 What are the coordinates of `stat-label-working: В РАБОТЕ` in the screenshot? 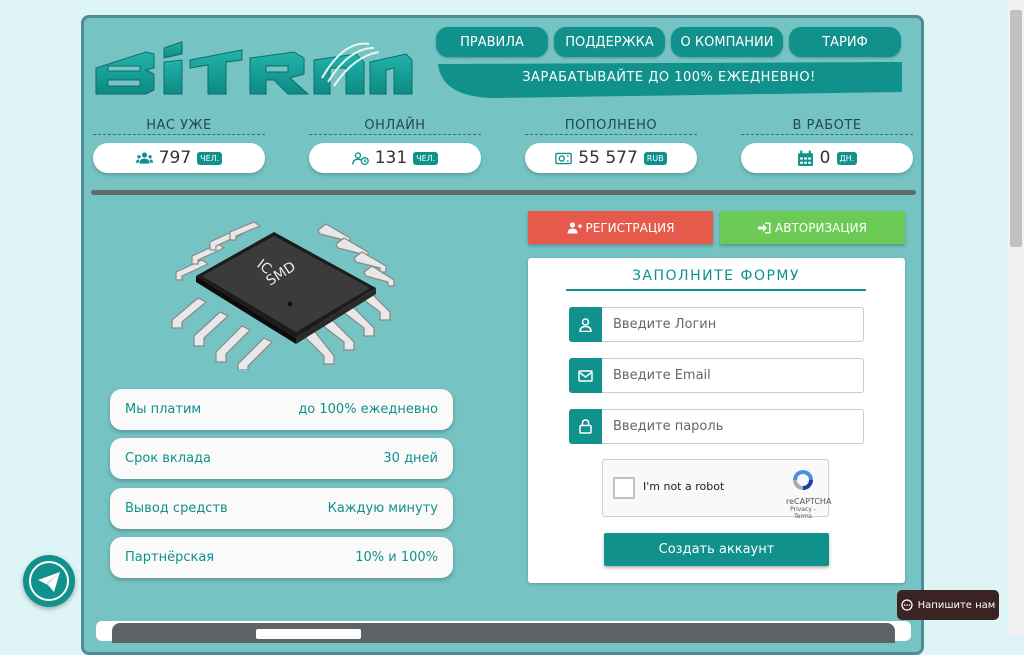 It's located at (827, 126).